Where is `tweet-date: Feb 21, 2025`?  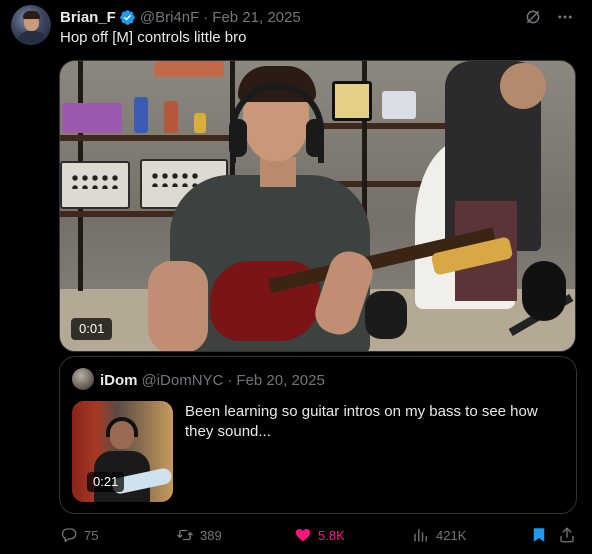
tweet-date: Feb 21, 2025 is located at coordinates (256, 17).